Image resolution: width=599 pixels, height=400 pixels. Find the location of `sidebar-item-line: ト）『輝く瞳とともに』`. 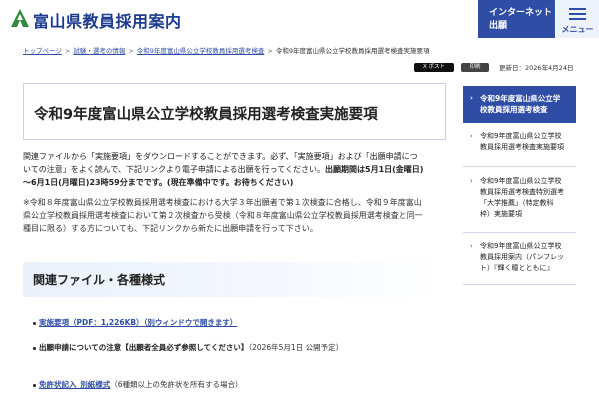

sidebar-item-line: ト）『輝く瞳とともに』 is located at coordinates (517, 268).